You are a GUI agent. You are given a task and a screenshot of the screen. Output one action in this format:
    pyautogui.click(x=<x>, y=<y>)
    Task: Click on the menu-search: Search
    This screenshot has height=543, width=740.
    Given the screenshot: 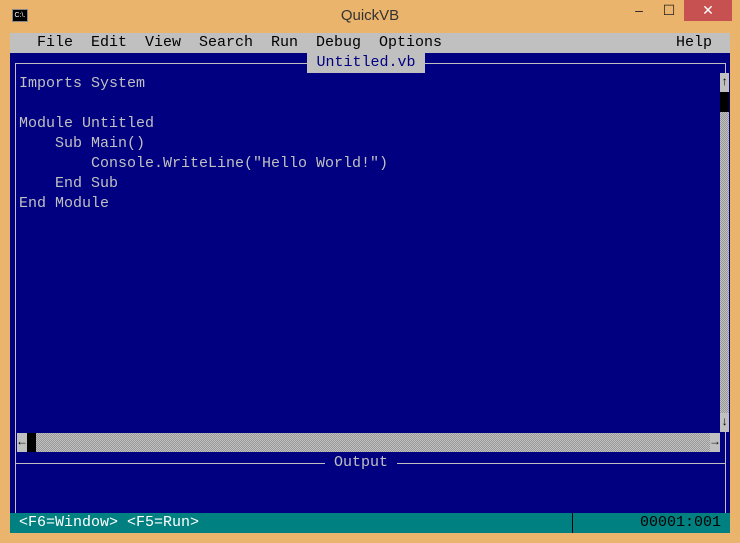 What is the action you would take?
    pyautogui.click(x=226, y=43)
    